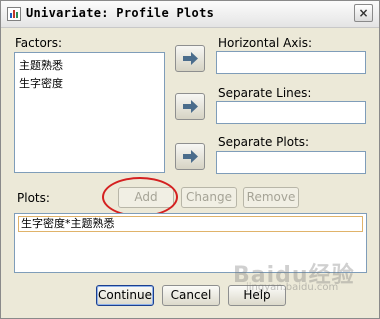 The image size is (380, 319). I want to click on continue-button: Continue, so click(125, 295).